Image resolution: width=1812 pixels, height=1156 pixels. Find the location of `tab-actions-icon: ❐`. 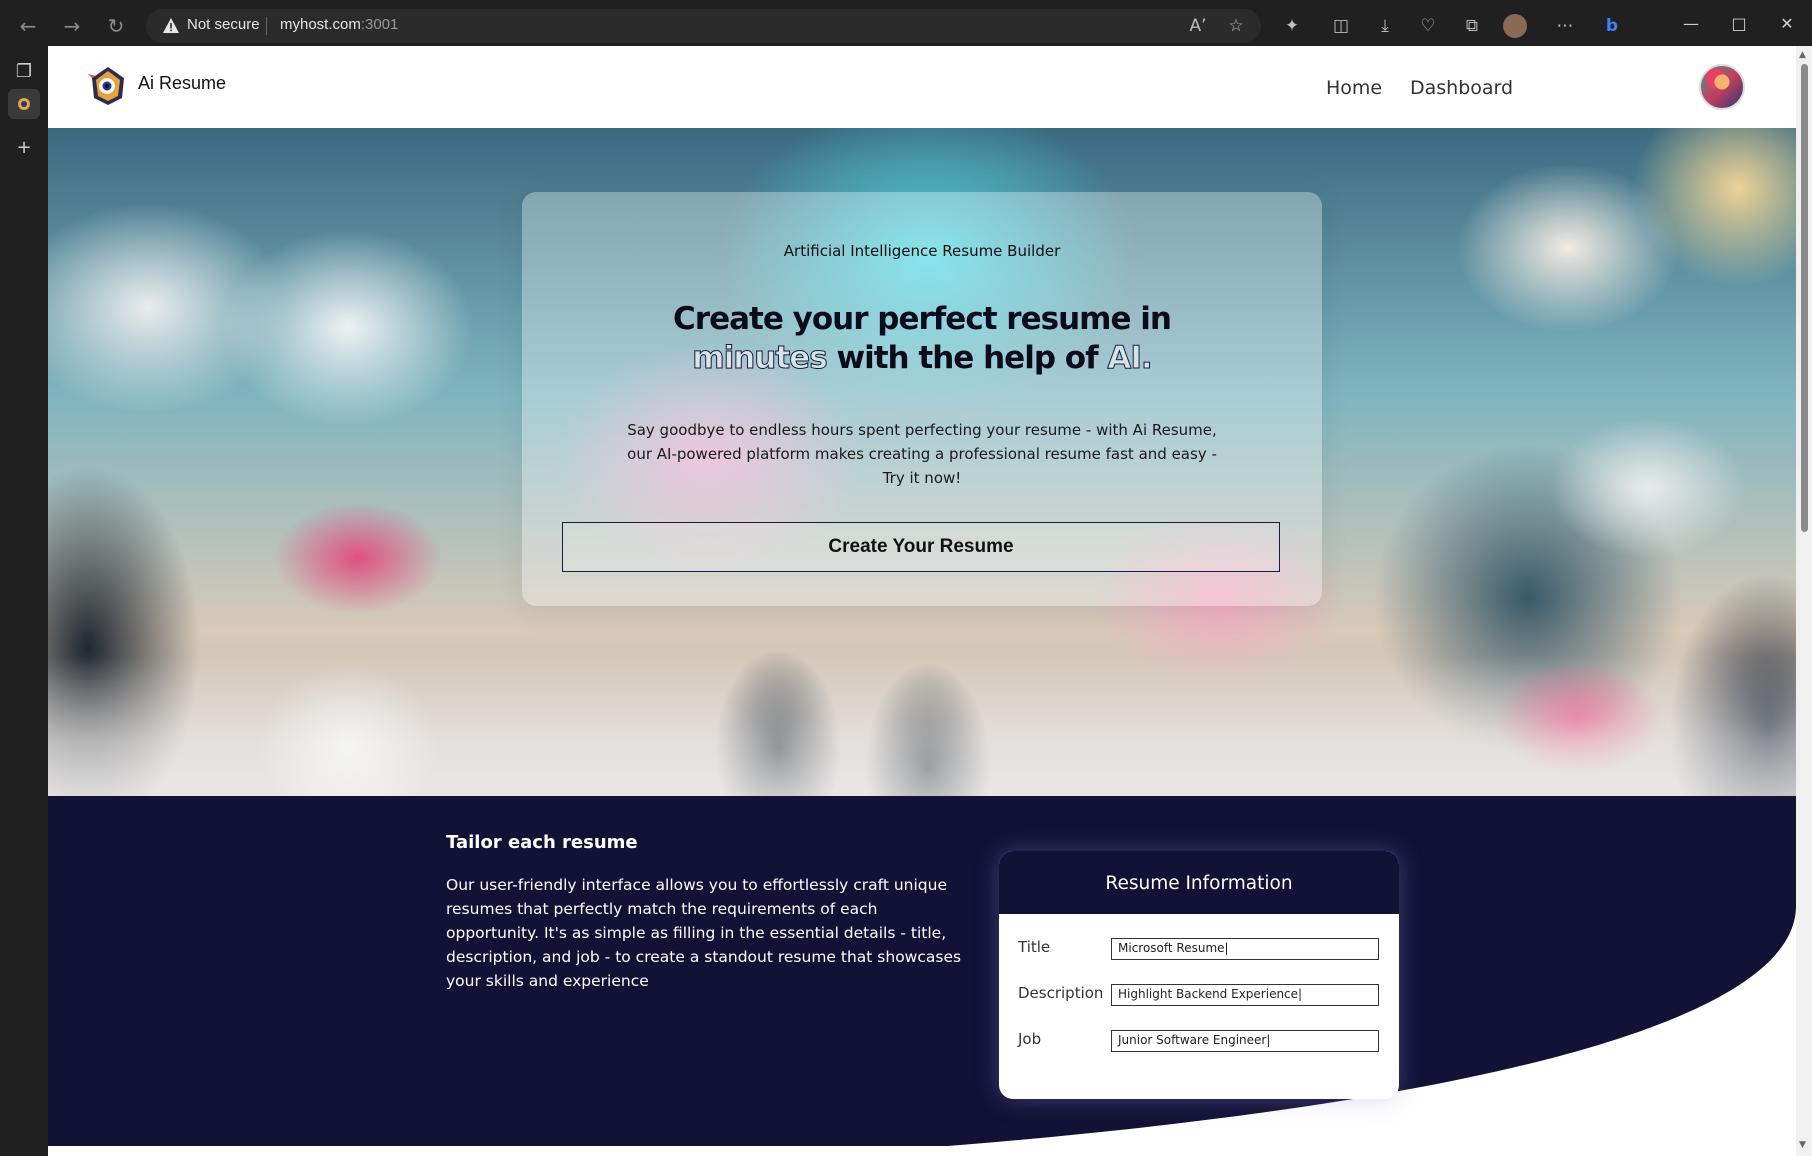

tab-actions-icon: ❐ is located at coordinates (24, 71).